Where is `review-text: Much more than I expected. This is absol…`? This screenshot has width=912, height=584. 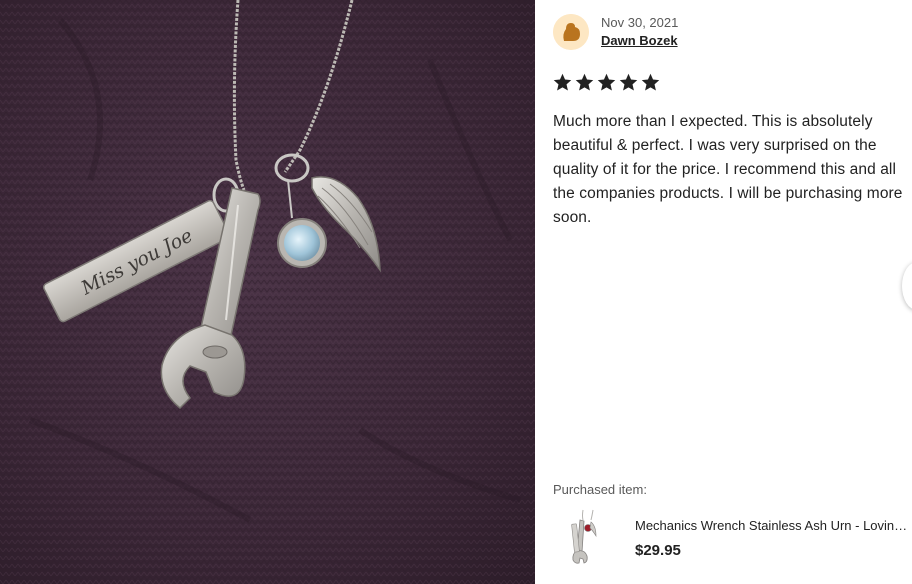
review-text: Much more than I expected. This is absol… is located at coordinates (728, 169).